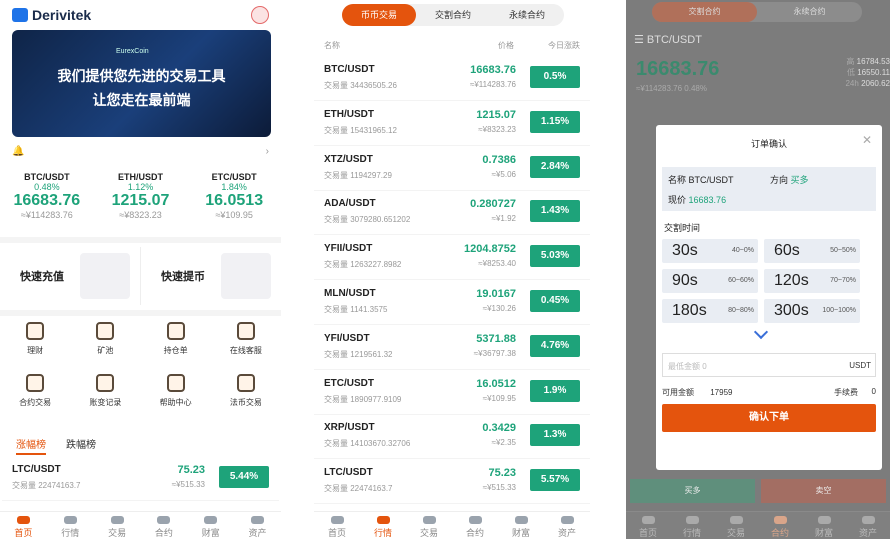 The width and height of the screenshot is (890, 539). What do you see at coordinates (267, 154) in the screenshot?
I see `chevron-right-icon: ›` at bounding box center [267, 154].